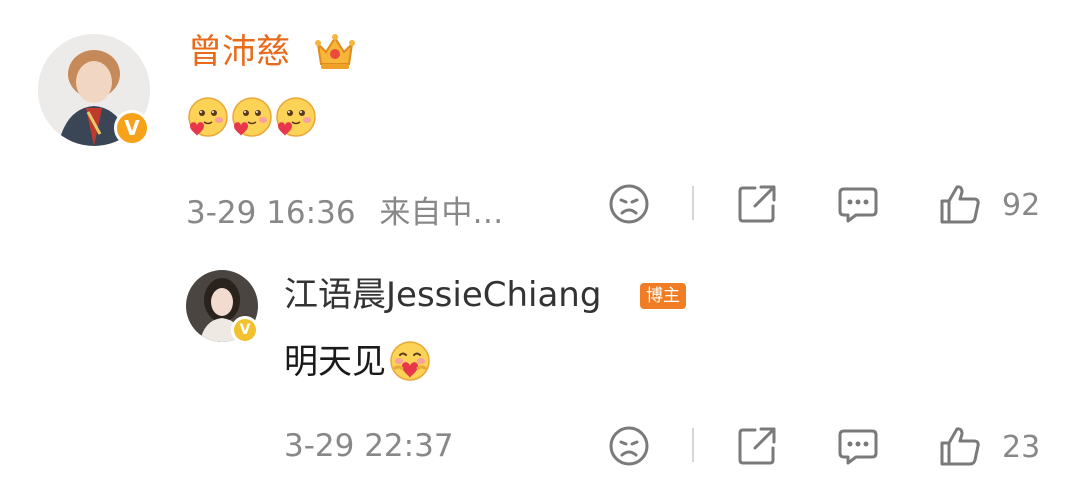 The width and height of the screenshot is (1080, 497). What do you see at coordinates (1021, 205) in the screenshot?
I see `like-count: 92` at bounding box center [1021, 205].